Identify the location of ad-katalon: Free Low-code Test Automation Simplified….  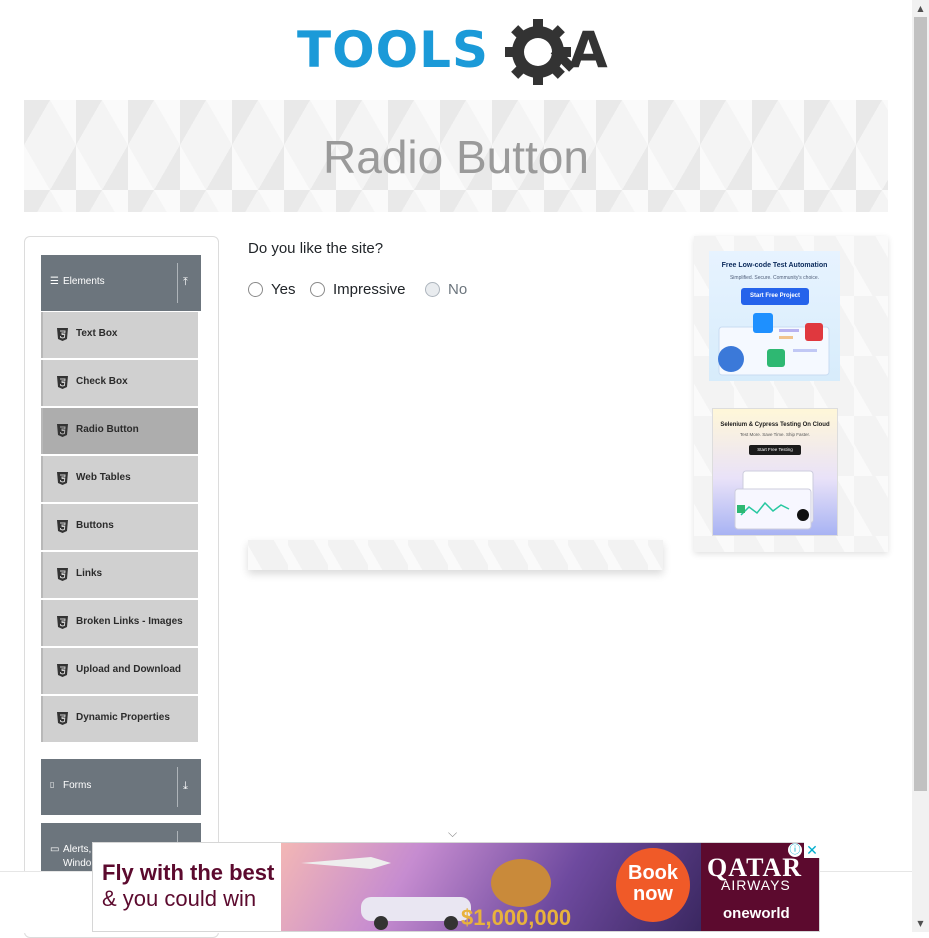
(774, 316).